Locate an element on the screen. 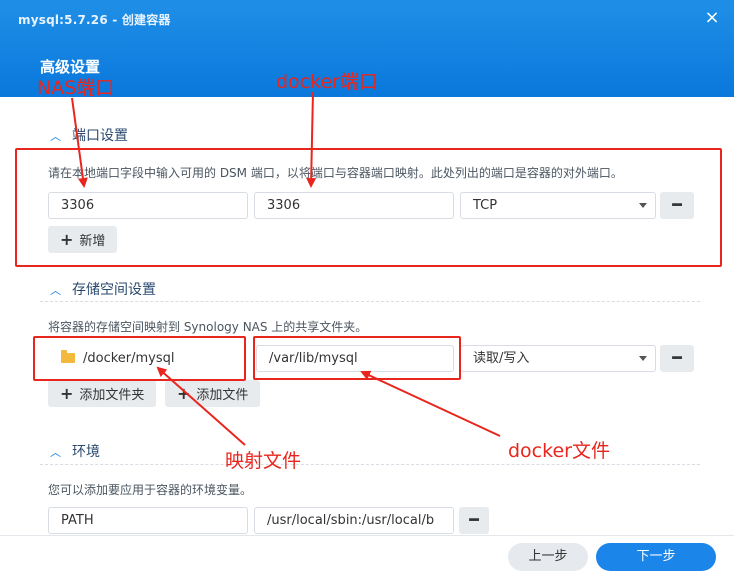 The height and width of the screenshot is (584, 734). arrow-nas-port is located at coordinates (79, 142).